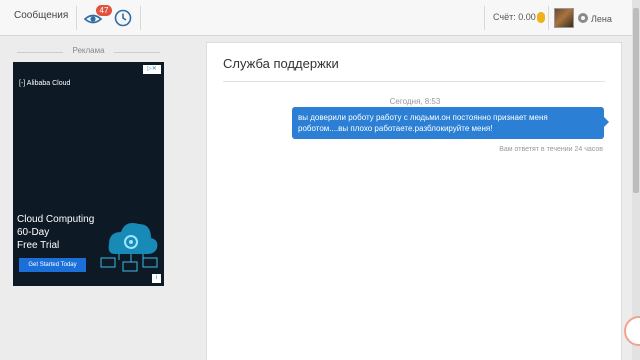 The height and width of the screenshot is (360, 640). Describe the element at coordinates (156, 278) in the screenshot. I see `ad-info-icon: i` at that location.